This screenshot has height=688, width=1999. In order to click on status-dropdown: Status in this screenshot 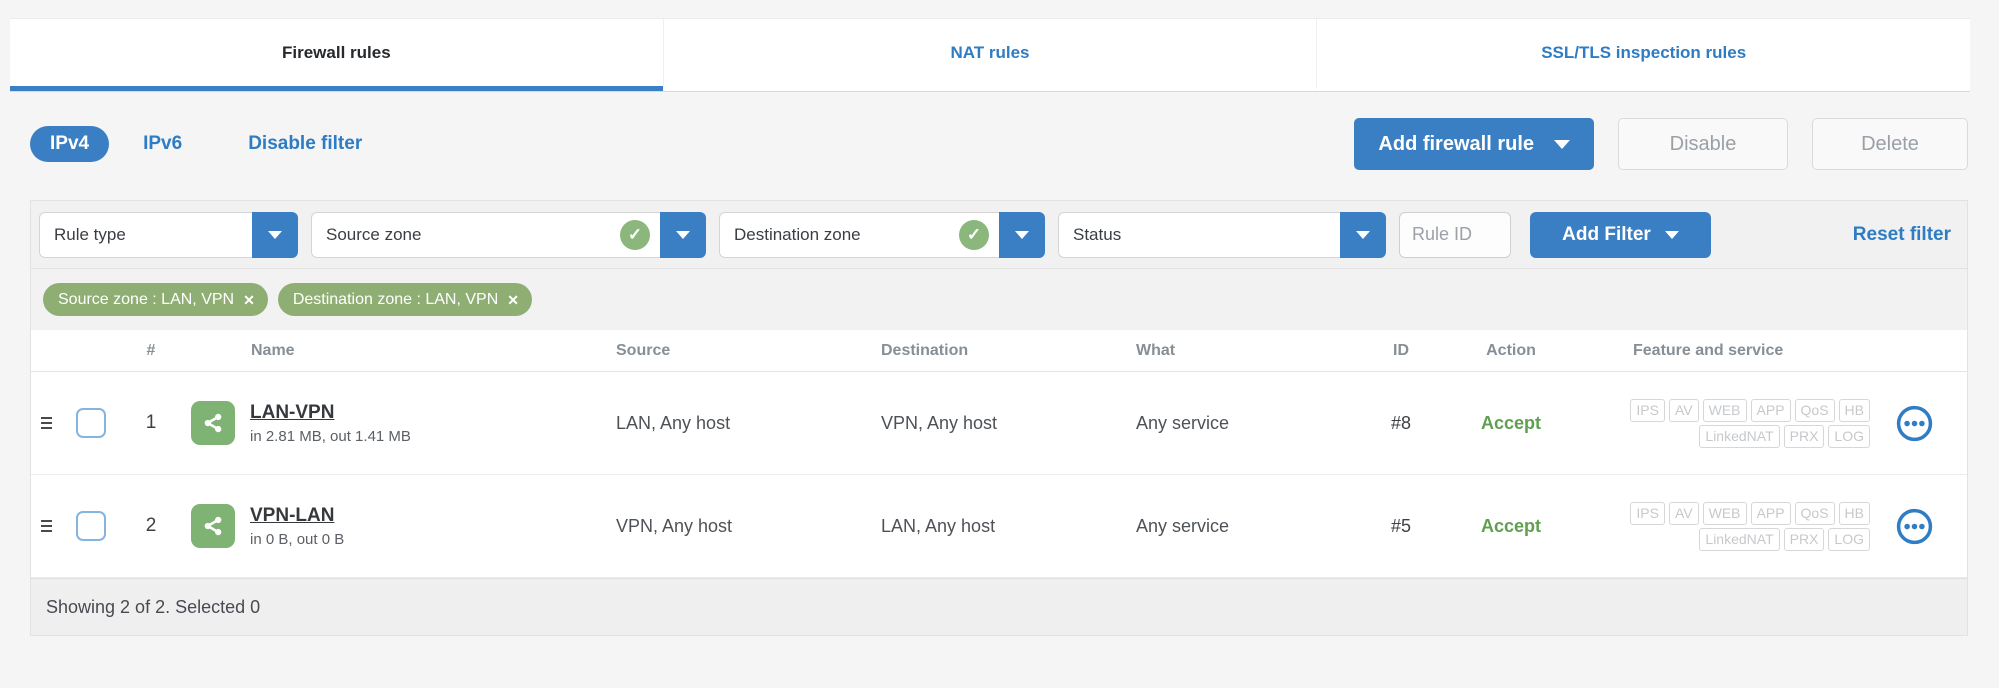, I will do `click(1222, 234)`.